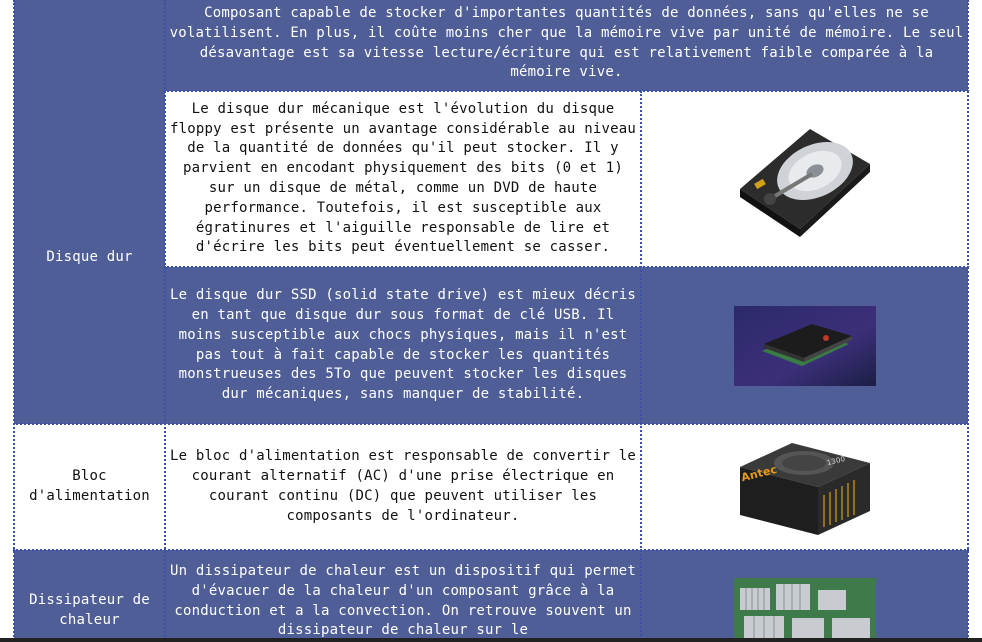 The width and height of the screenshot is (982, 642). I want to click on ssd-image, so click(804, 345).